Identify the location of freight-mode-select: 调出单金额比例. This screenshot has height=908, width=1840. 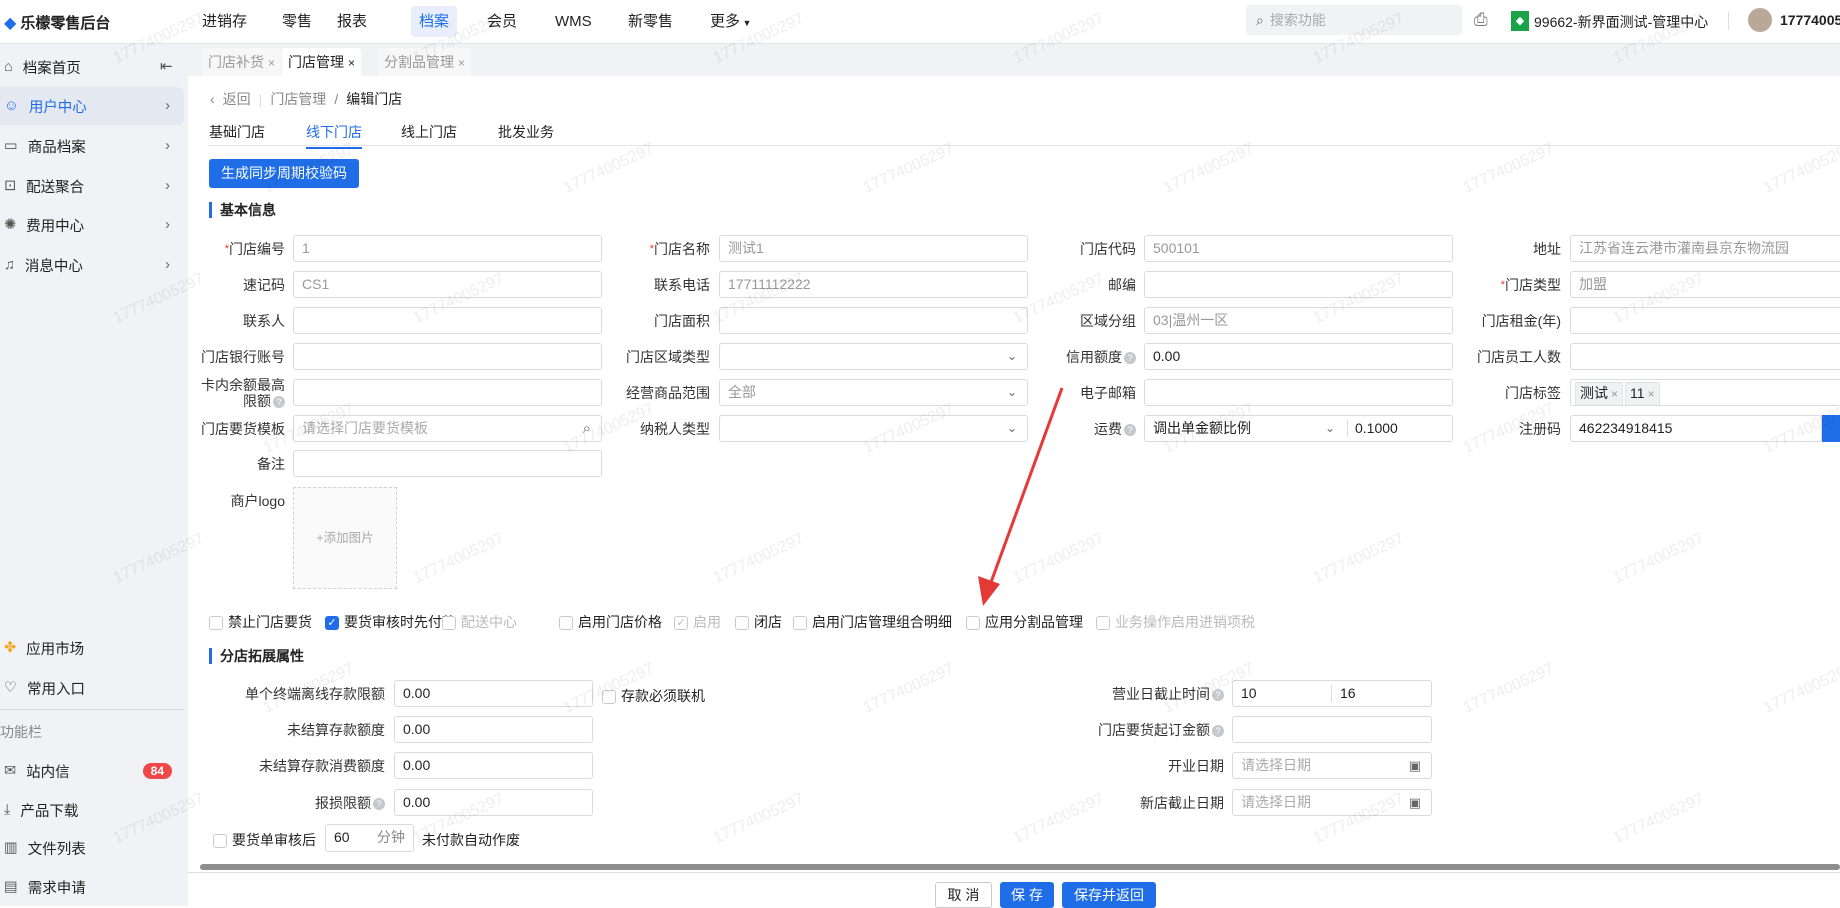
(1202, 428).